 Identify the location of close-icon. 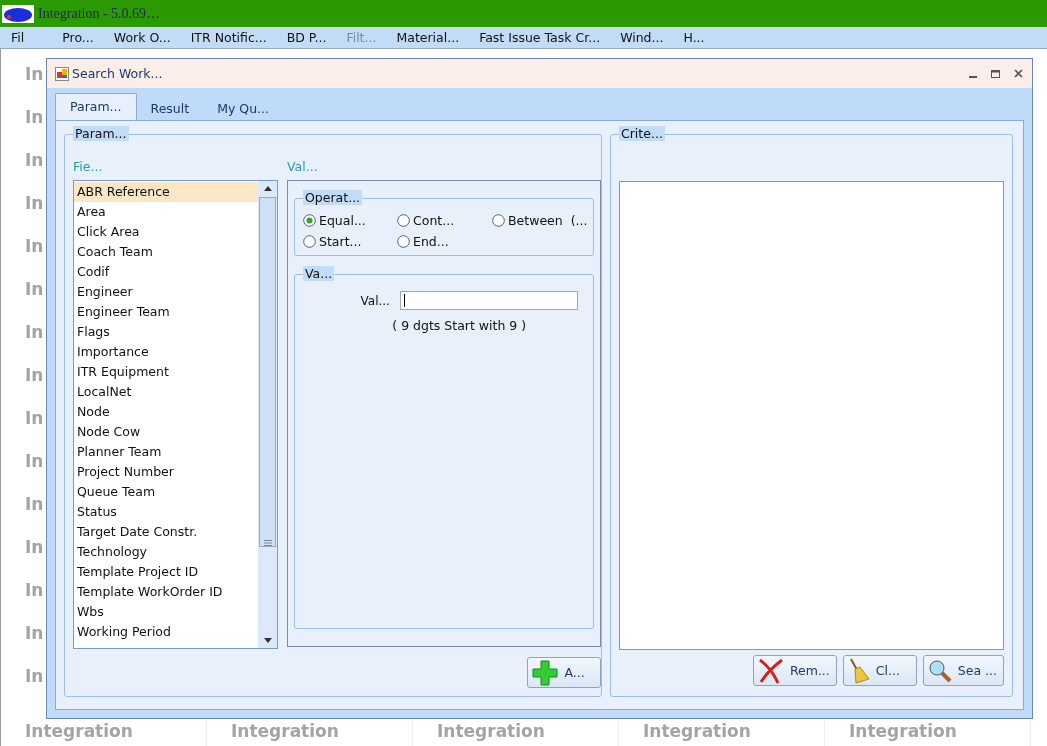
(1018, 73).